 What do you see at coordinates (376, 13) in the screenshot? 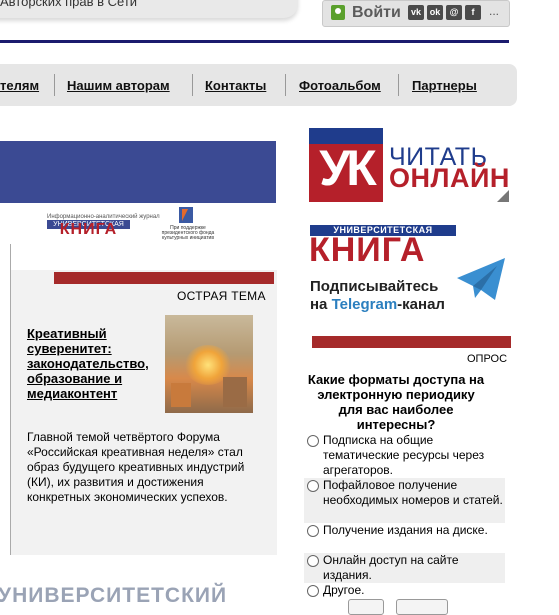
I see `login-button: Войти` at bounding box center [376, 13].